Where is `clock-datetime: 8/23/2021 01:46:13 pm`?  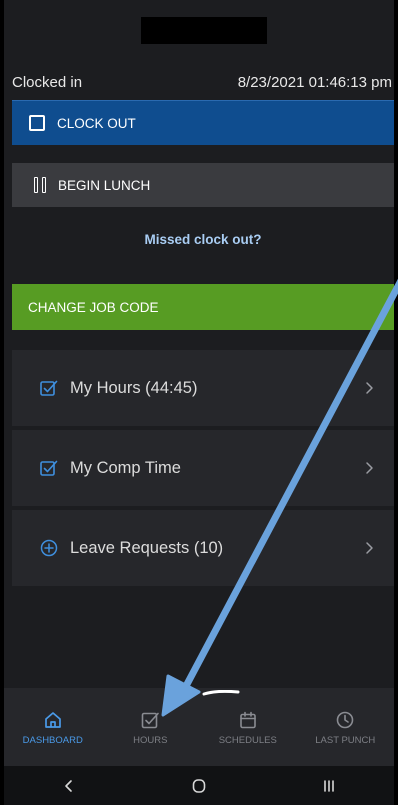 clock-datetime: 8/23/2021 01:46:13 pm is located at coordinates (314, 82).